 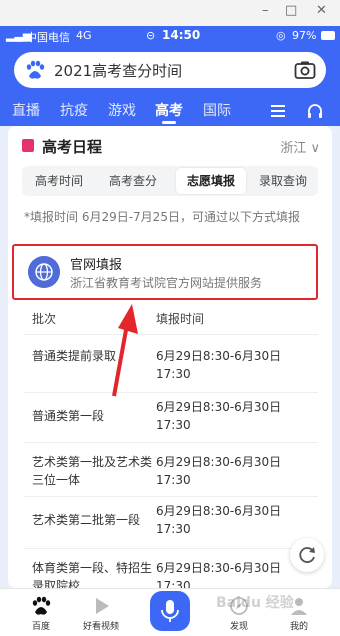 What do you see at coordinates (102, 606) in the screenshot?
I see `play-icon` at bounding box center [102, 606].